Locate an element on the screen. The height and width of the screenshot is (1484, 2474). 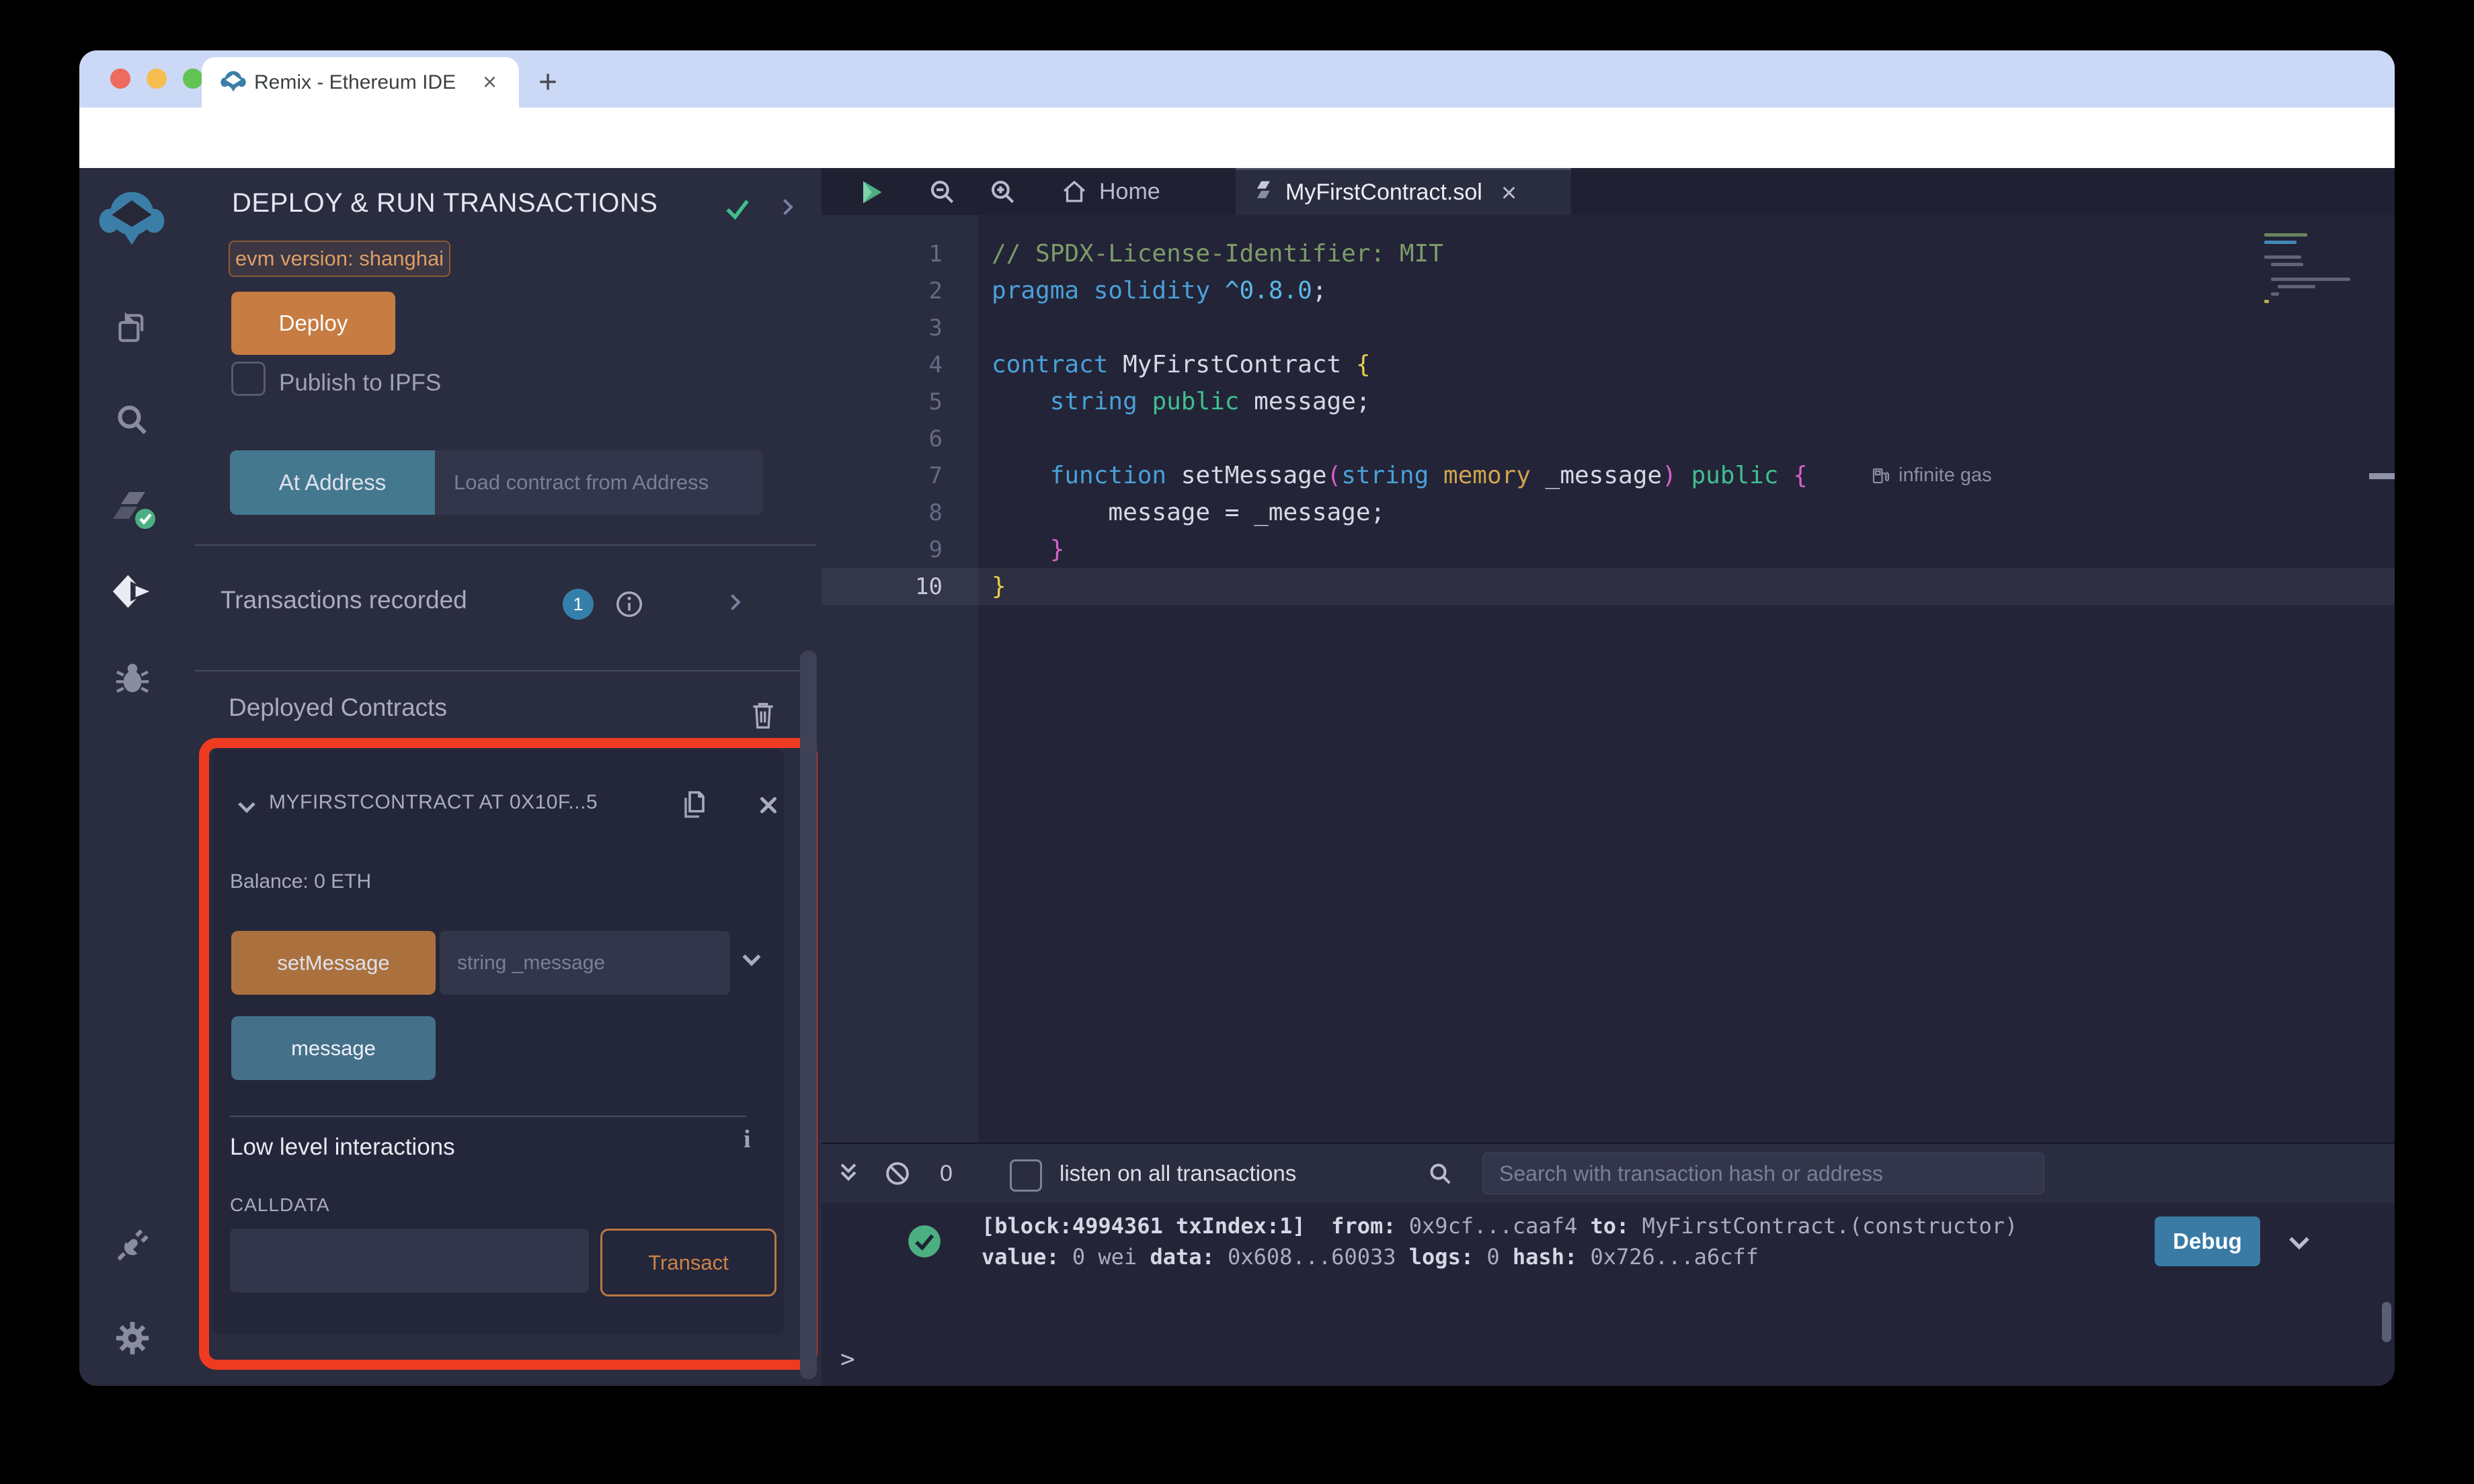
transactions-expand-chevron-icon is located at coordinates (735, 602).